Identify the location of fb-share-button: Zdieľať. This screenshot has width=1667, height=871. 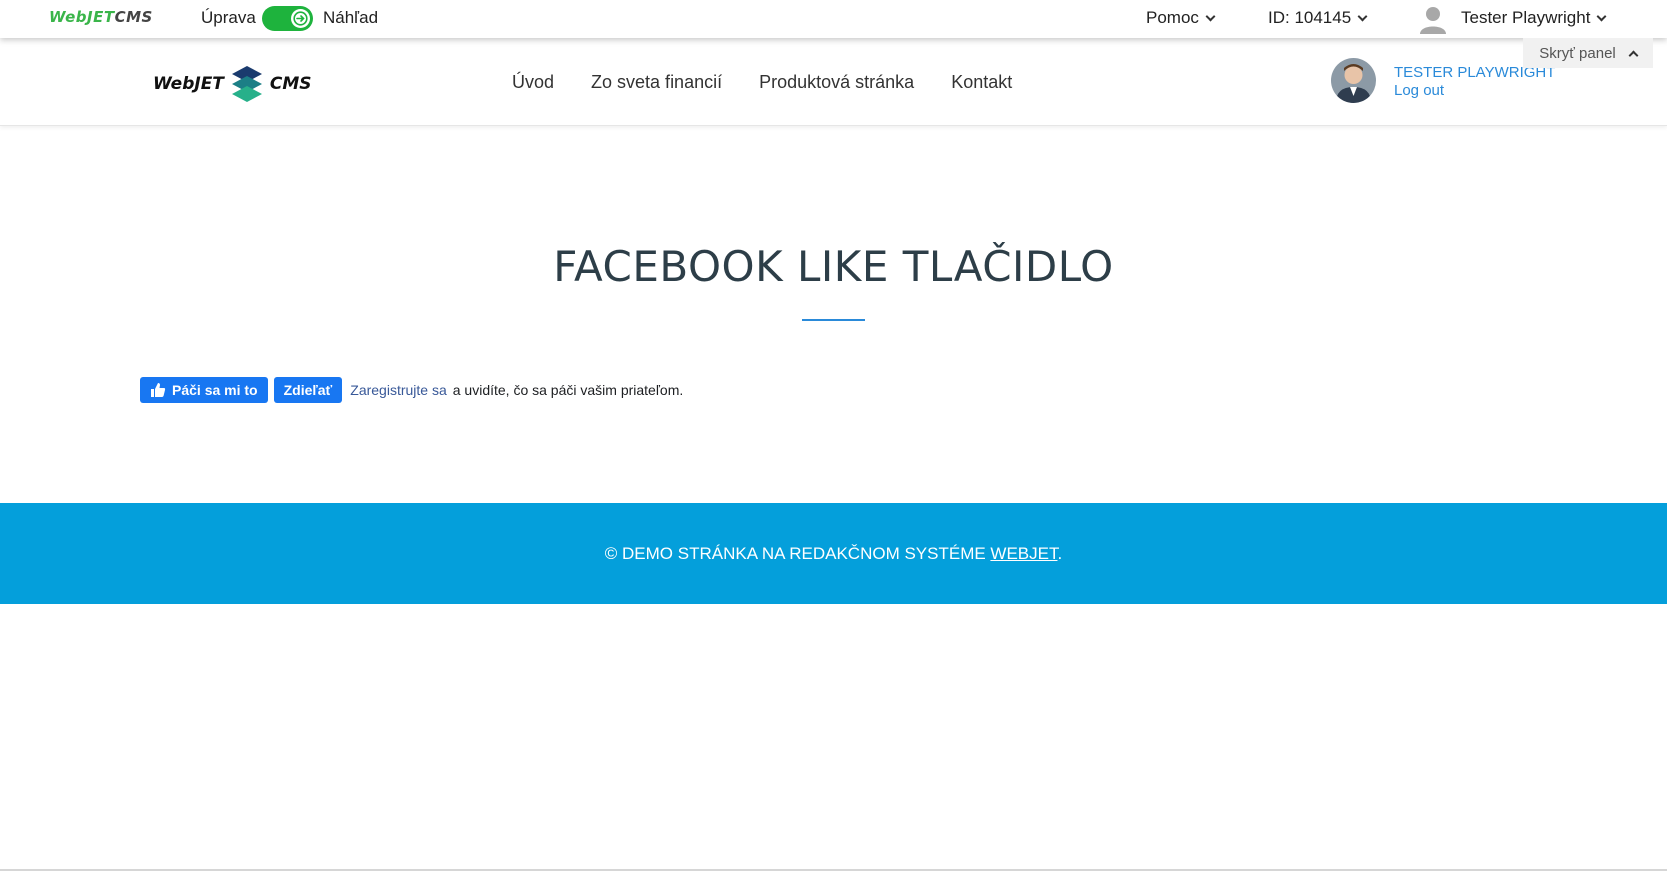
(308, 390).